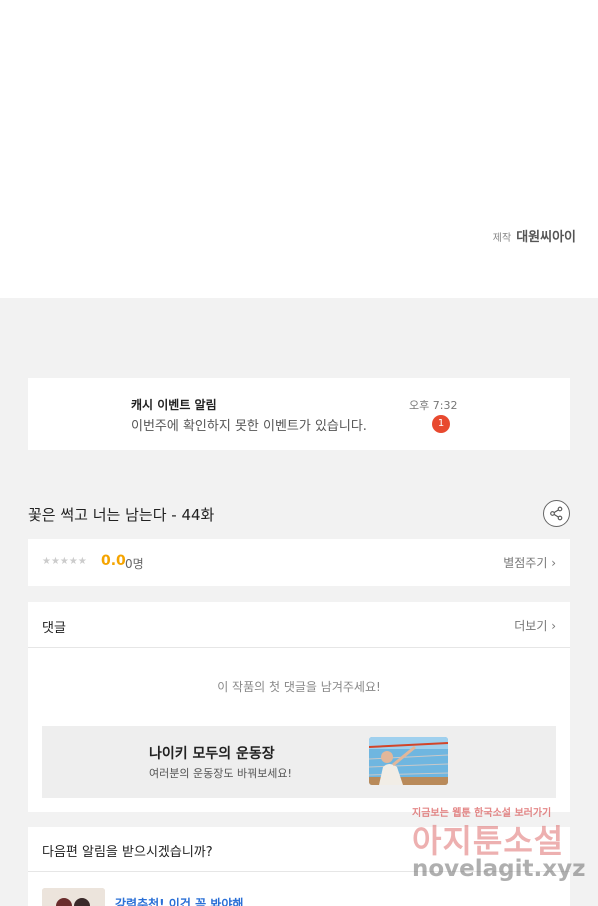 The width and height of the screenshot is (598, 906). What do you see at coordinates (299, 687) in the screenshot?
I see `comments-empty-message: 이 작품의 첫 댓글을 남겨주세요!` at bounding box center [299, 687].